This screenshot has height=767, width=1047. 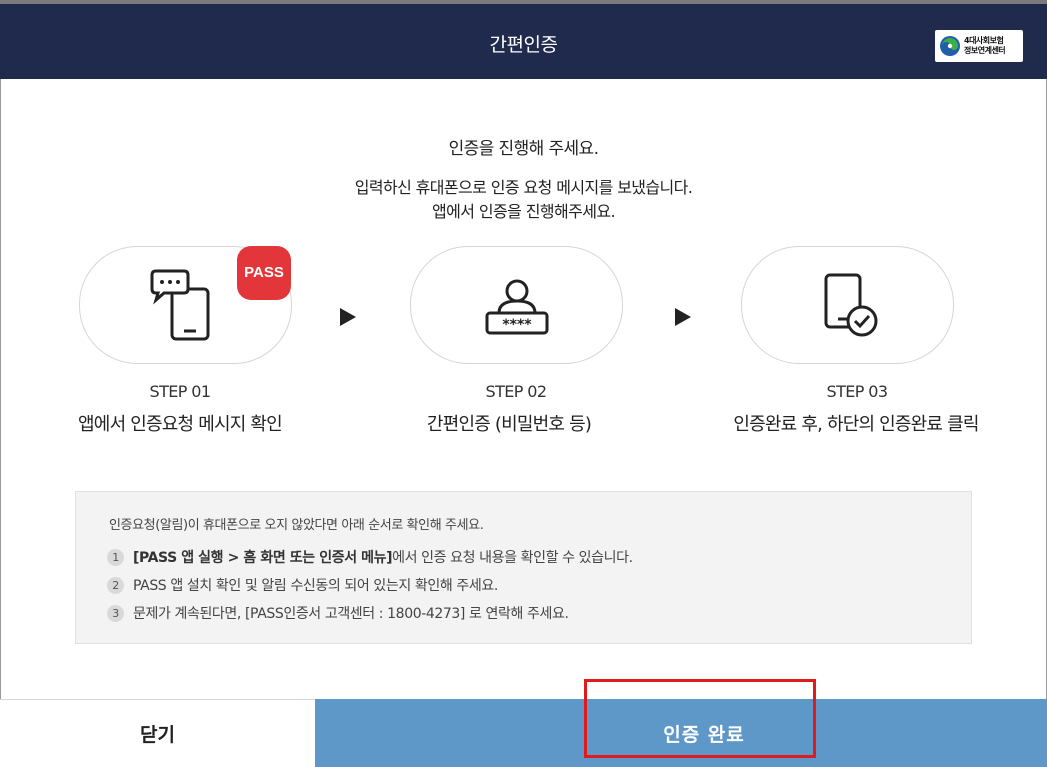 What do you see at coordinates (856, 424) in the screenshot?
I see `step-3-description: 인증완료 후, 하단의 인증완료 클릭` at bounding box center [856, 424].